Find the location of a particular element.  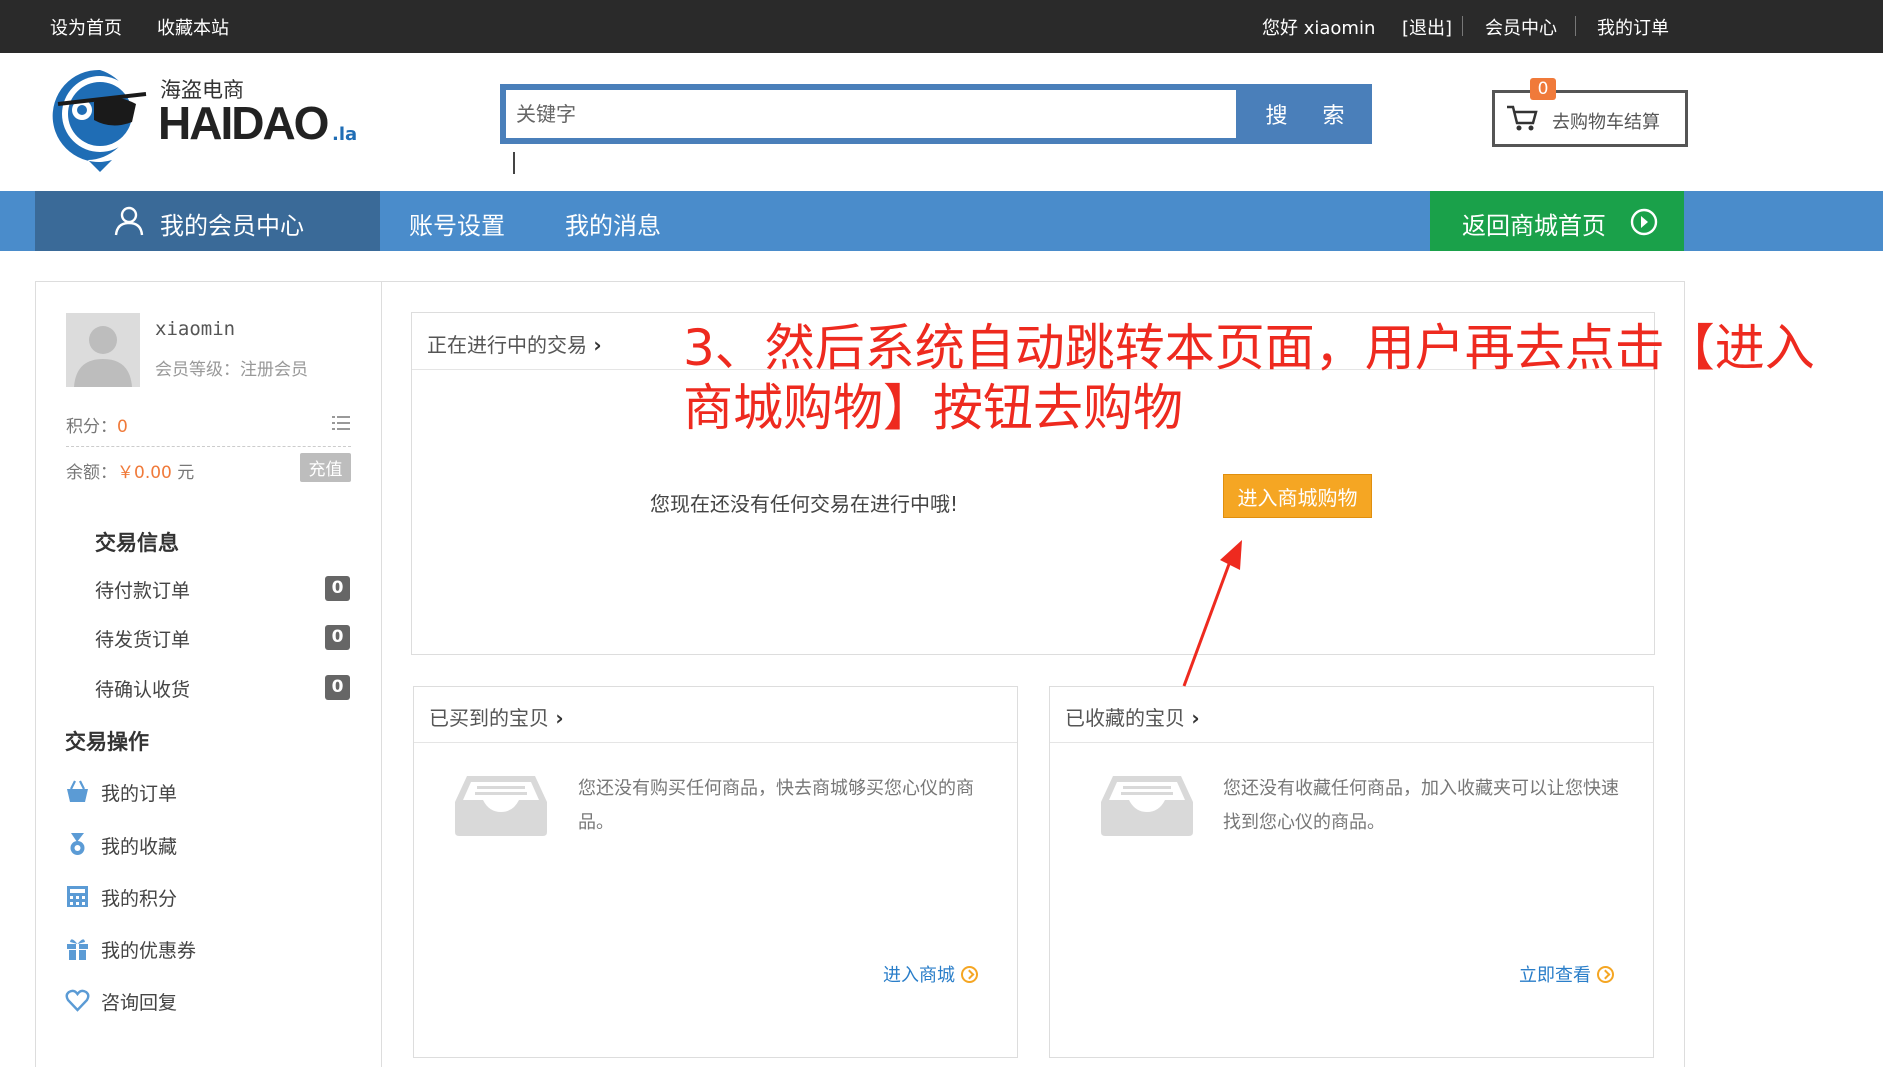

arrow-circle-right-icon is located at coordinates (1644, 222).